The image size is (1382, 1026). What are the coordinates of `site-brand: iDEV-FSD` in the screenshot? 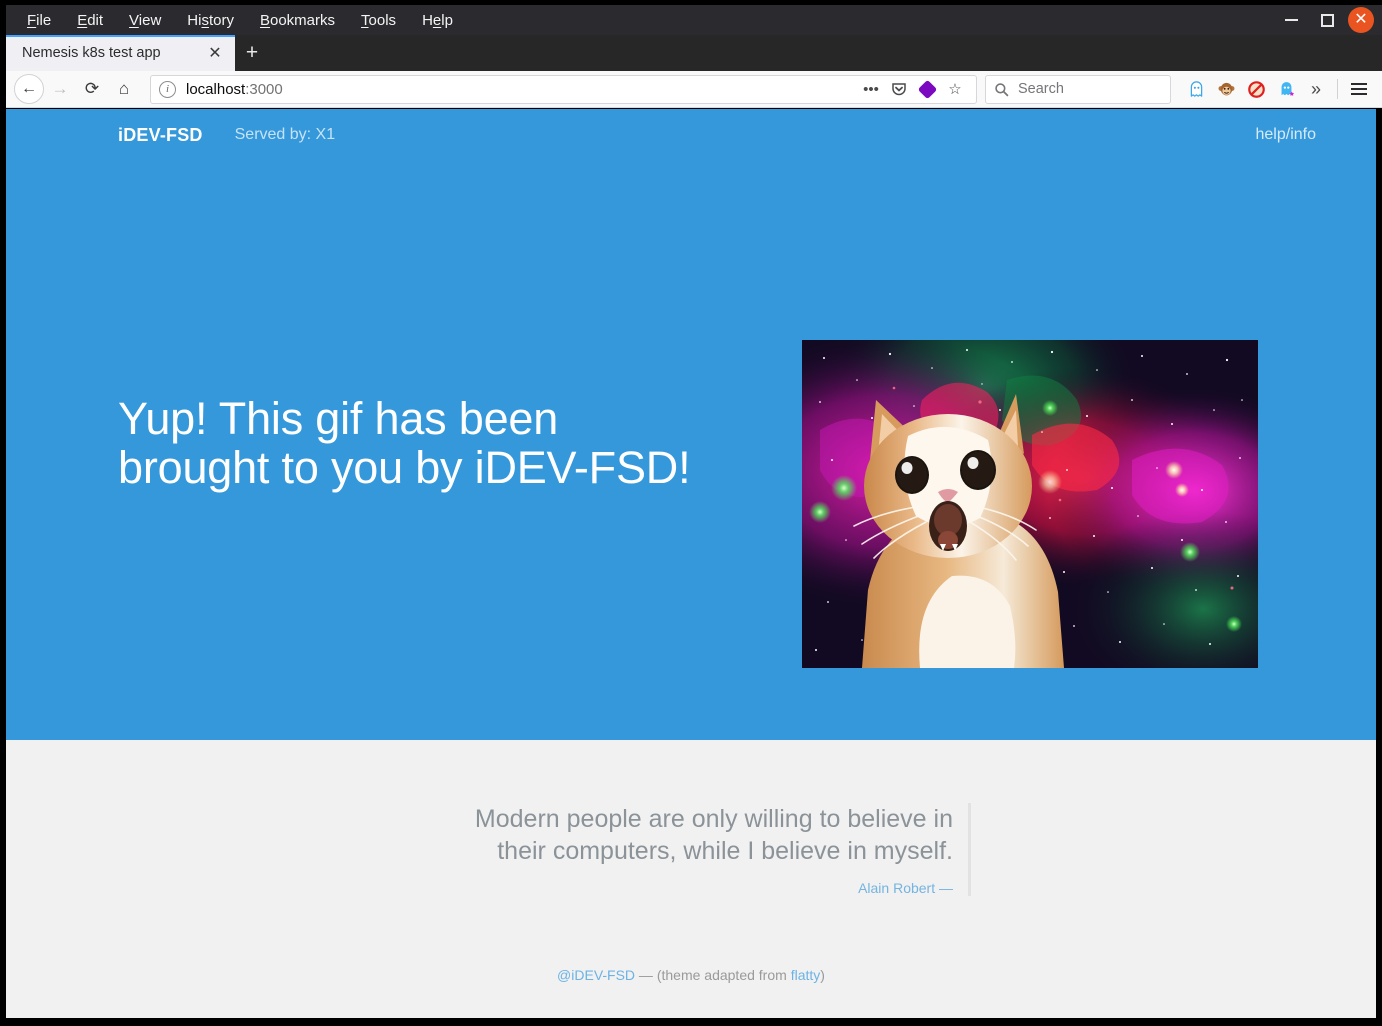 It's located at (160, 135).